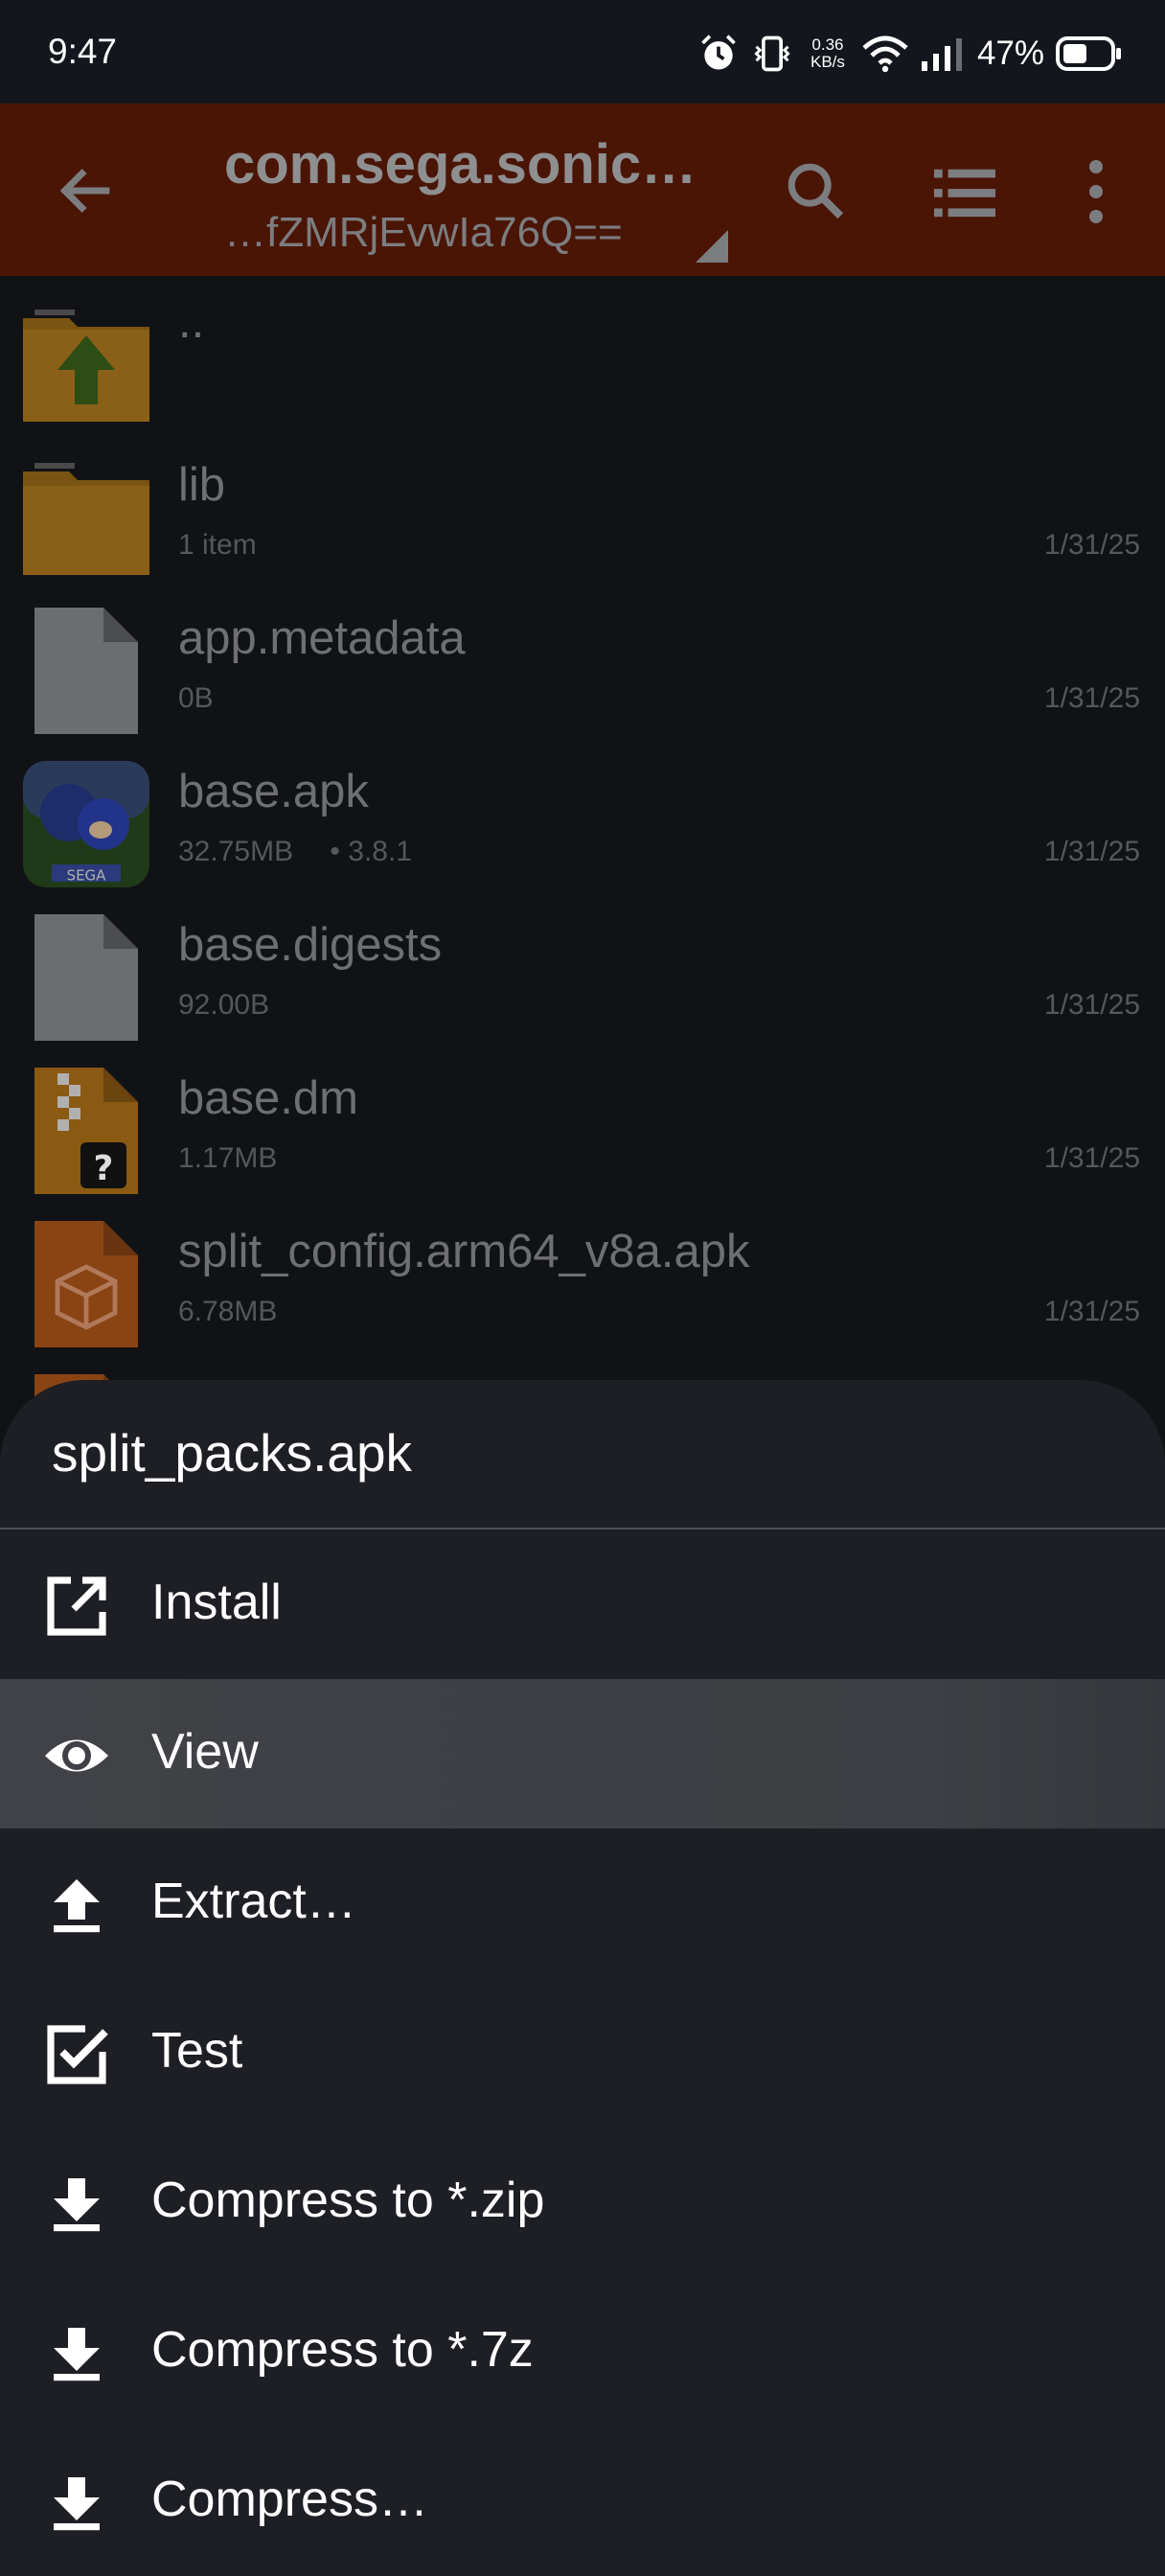 This screenshot has width=1165, height=2576. I want to click on path-dropdown-icon, so click(712, 246).